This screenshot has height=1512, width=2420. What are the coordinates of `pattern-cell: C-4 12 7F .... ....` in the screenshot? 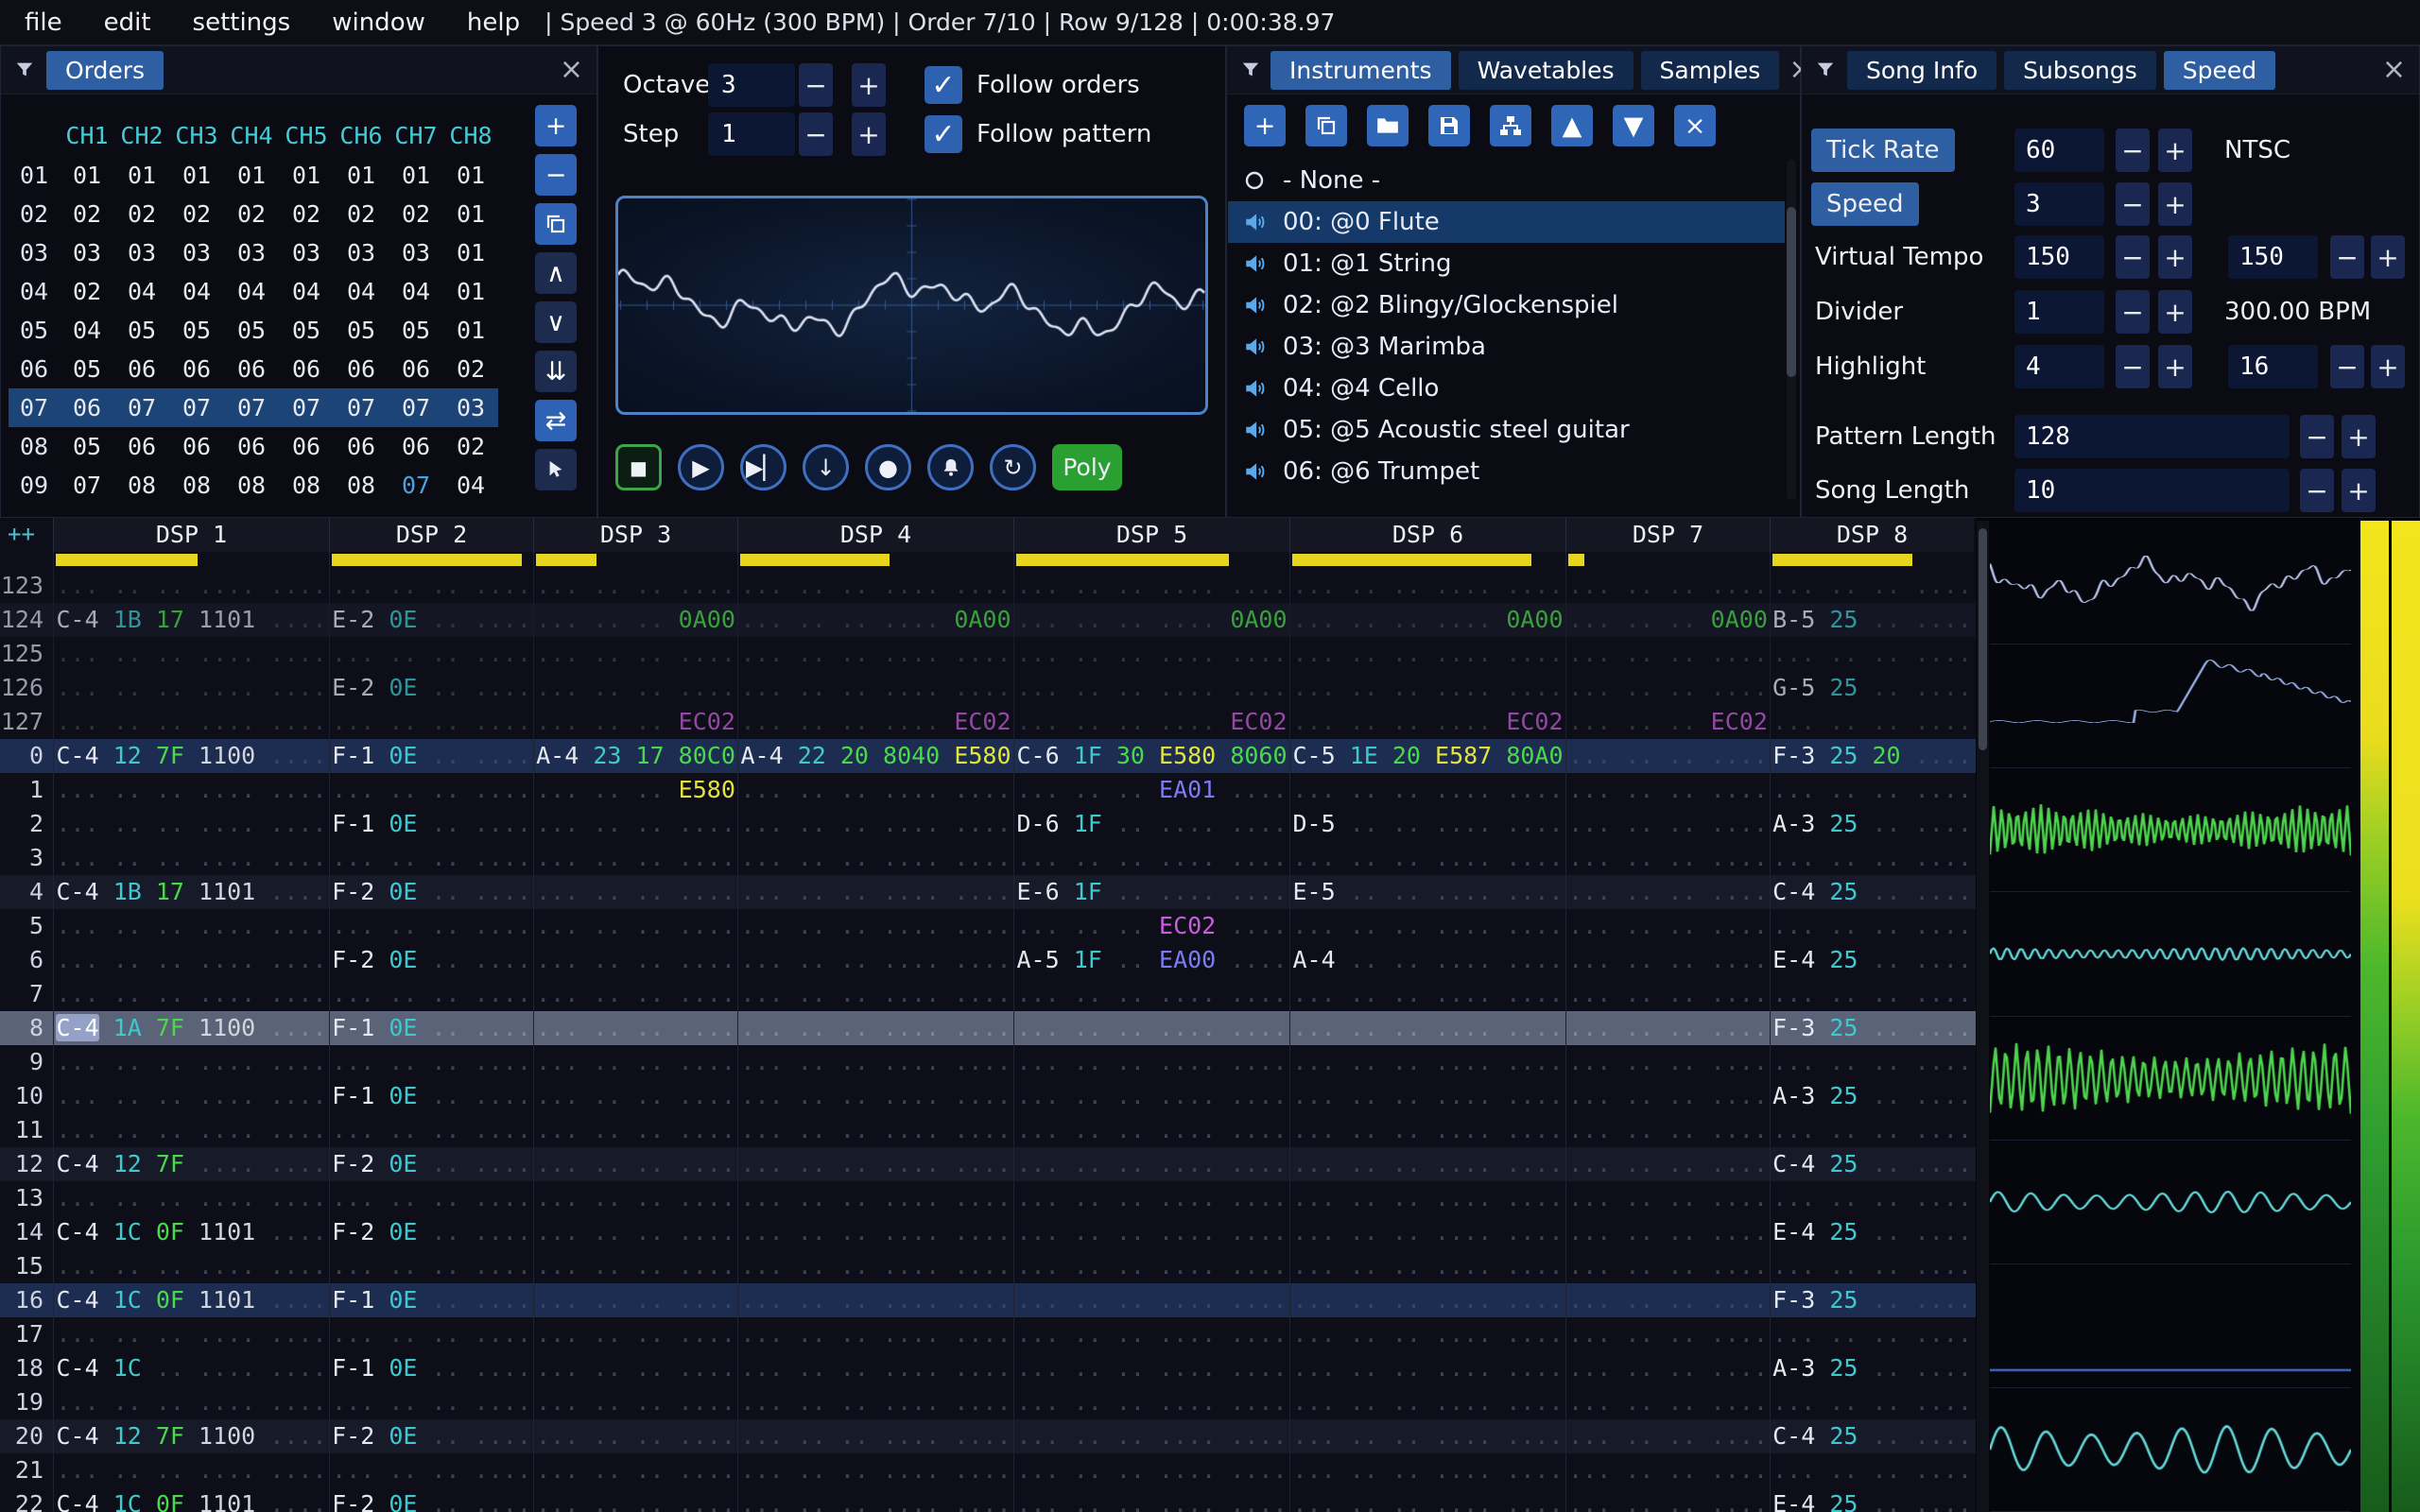 It's located at (191, 1164).